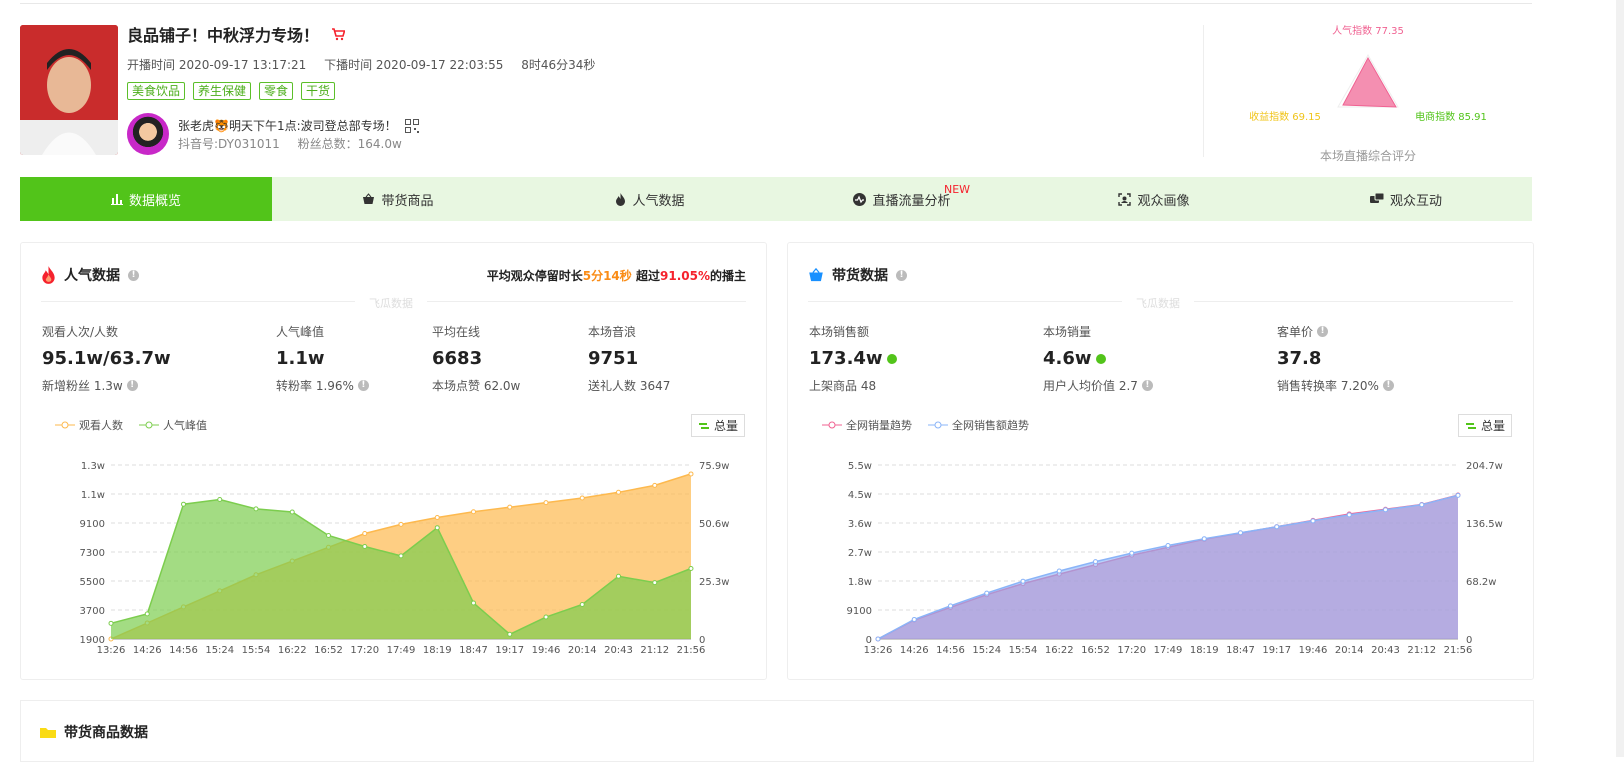 This screenshot has height=762, width=1624. Describe the element at coordinates (1067, 332) in the screenshot. I see `stat-label: 本场销量` at that location.